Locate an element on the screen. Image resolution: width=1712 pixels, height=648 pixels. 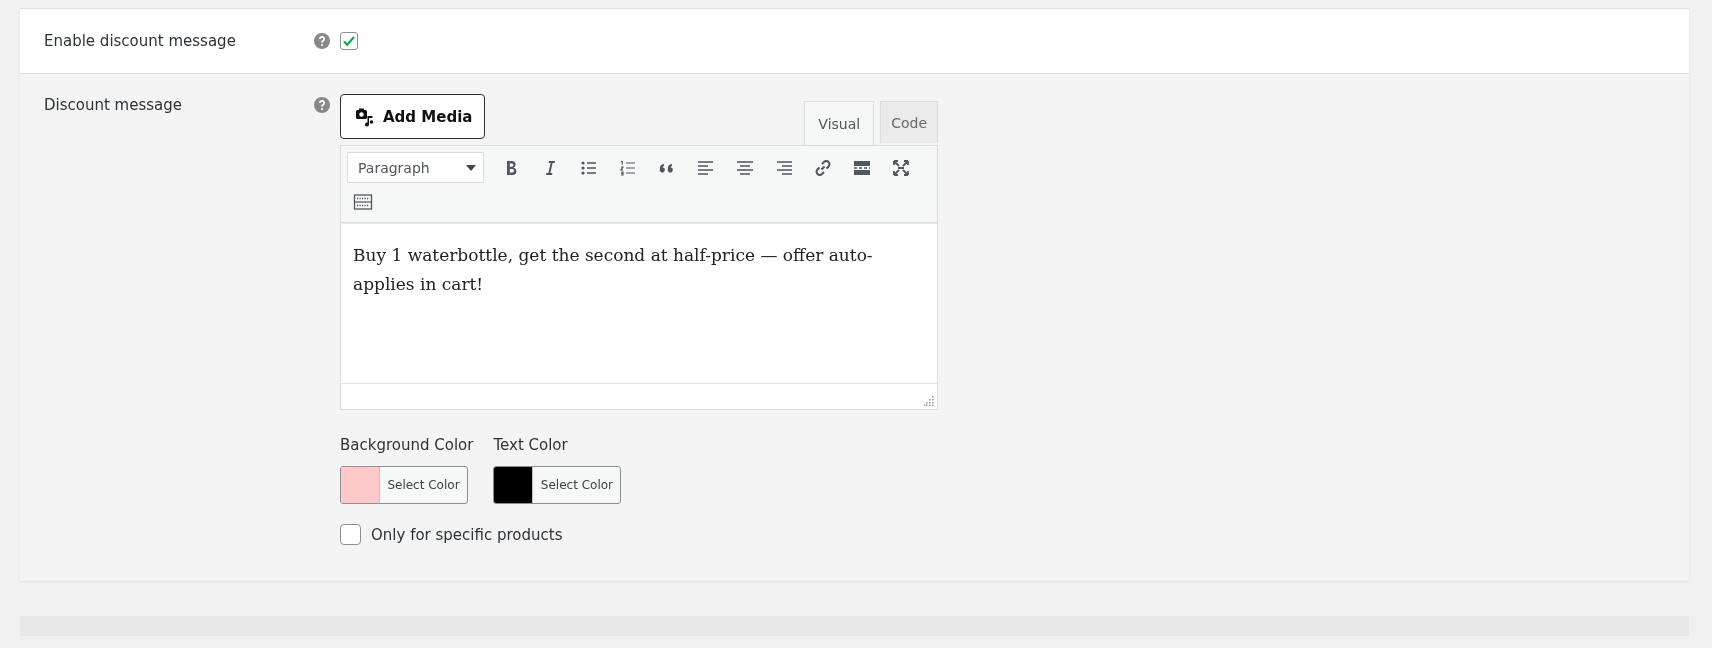
checkbox-label: Only for specific products is located at coordinates (467, 534).